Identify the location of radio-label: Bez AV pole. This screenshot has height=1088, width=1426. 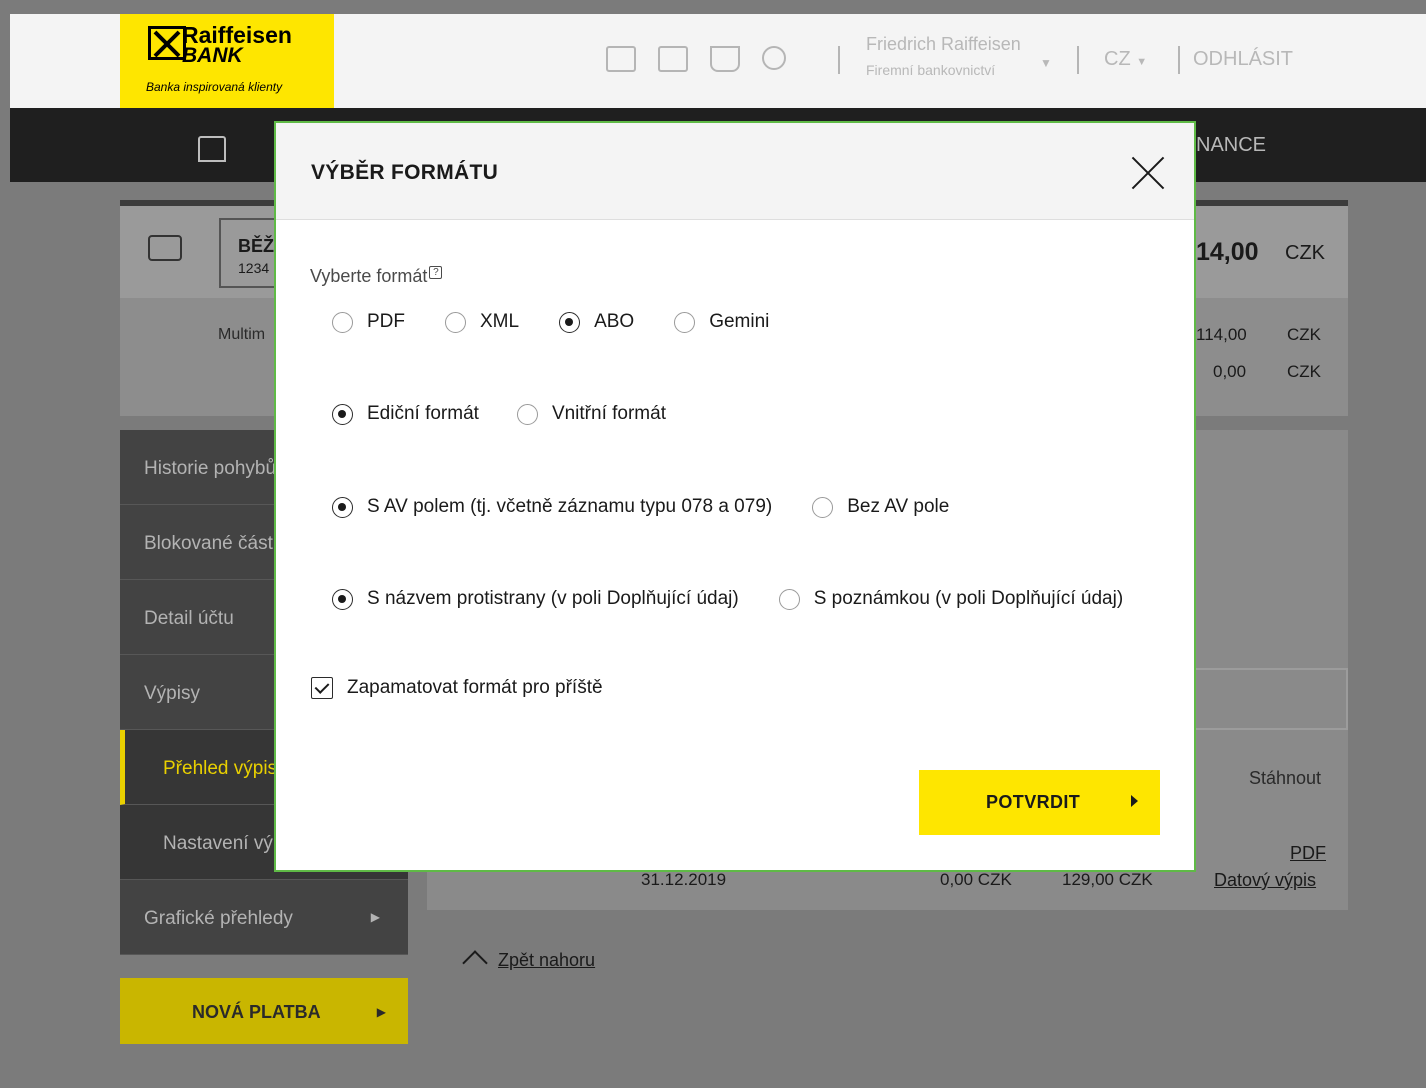
(898, 506).